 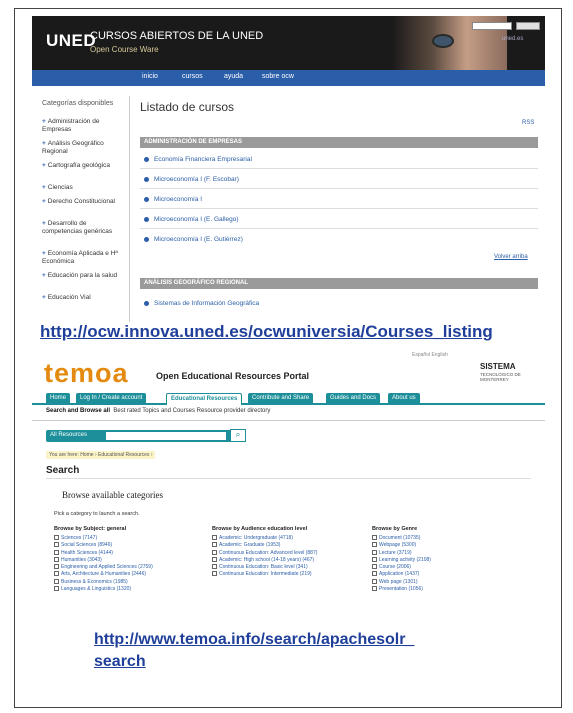 I want to click on uned-sidebar-item: + Desarrollo de competencias genéricas, so click(x=85, y=228).